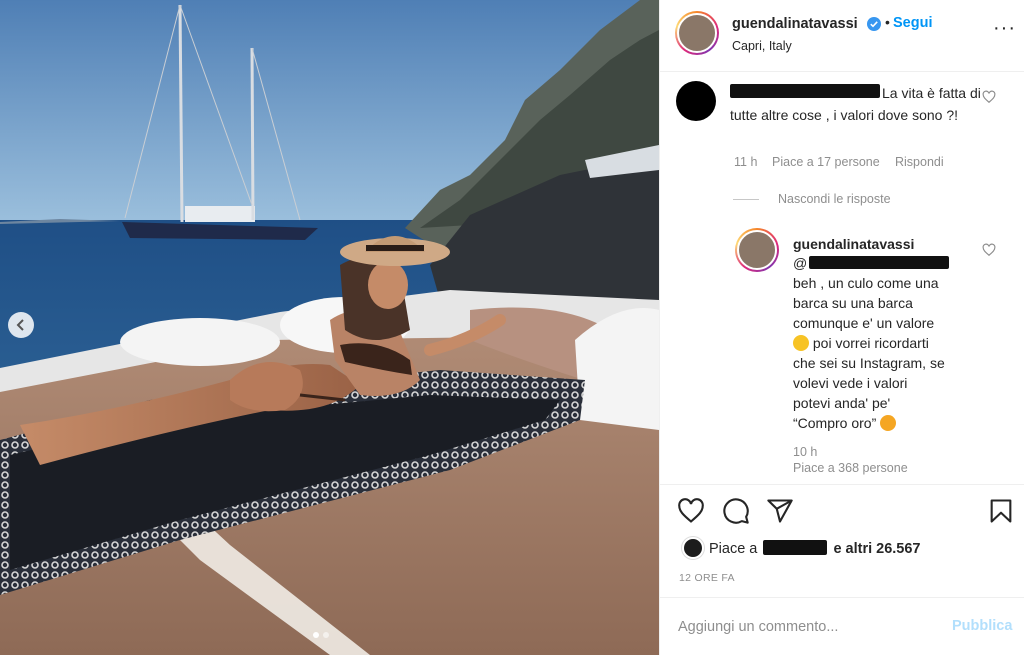  I want to click on reply-line: potevi anda' pe', so click(842, 403).